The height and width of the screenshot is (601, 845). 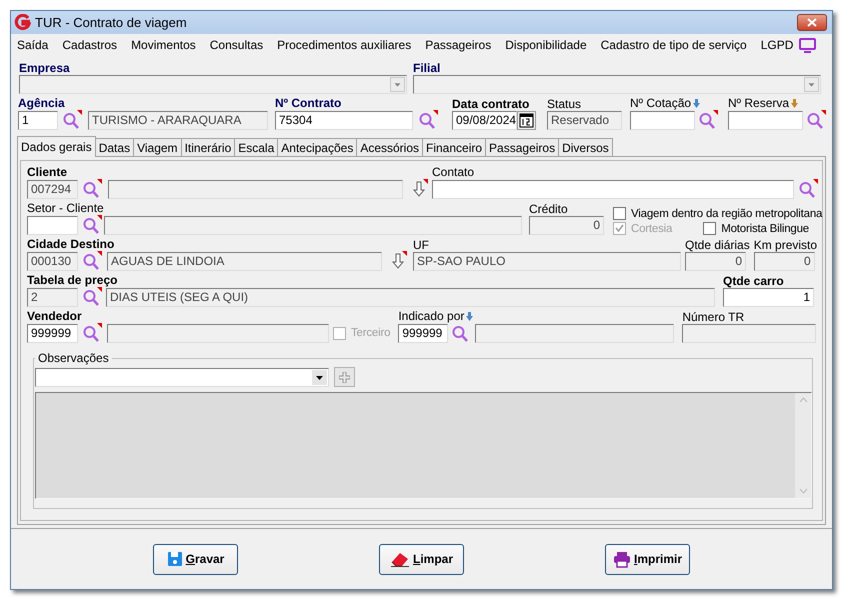 What do you see at coordinates (111, 22) in the screenshot?
I see `window-title: TUR - Contrato de viagem` at bounding box center [111, 22].